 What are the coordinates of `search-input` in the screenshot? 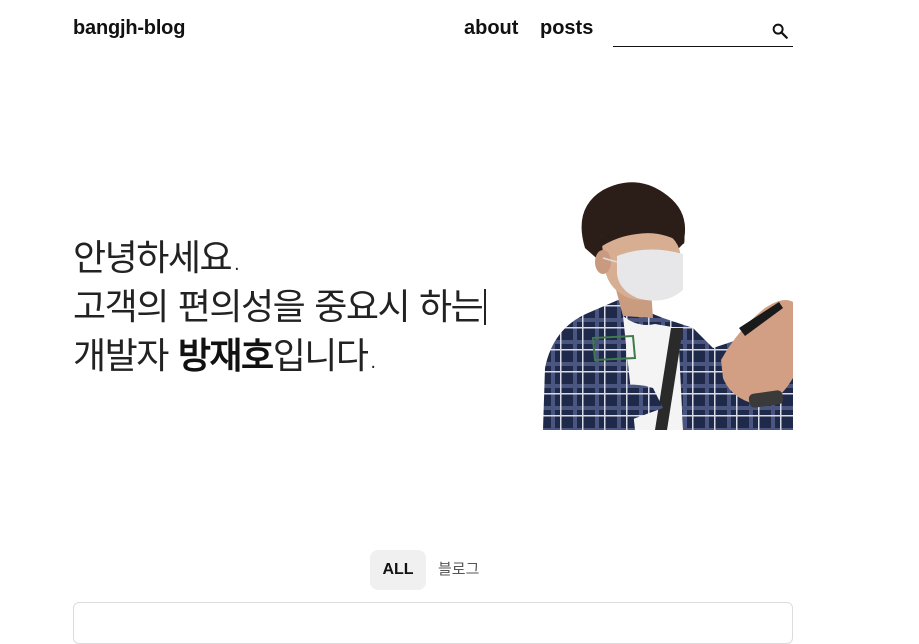 It's located at (690, 30).